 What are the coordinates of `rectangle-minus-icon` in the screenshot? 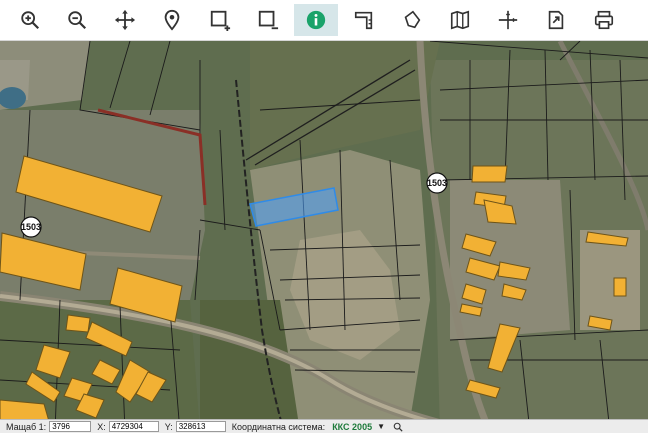 It's located at (268, 20).